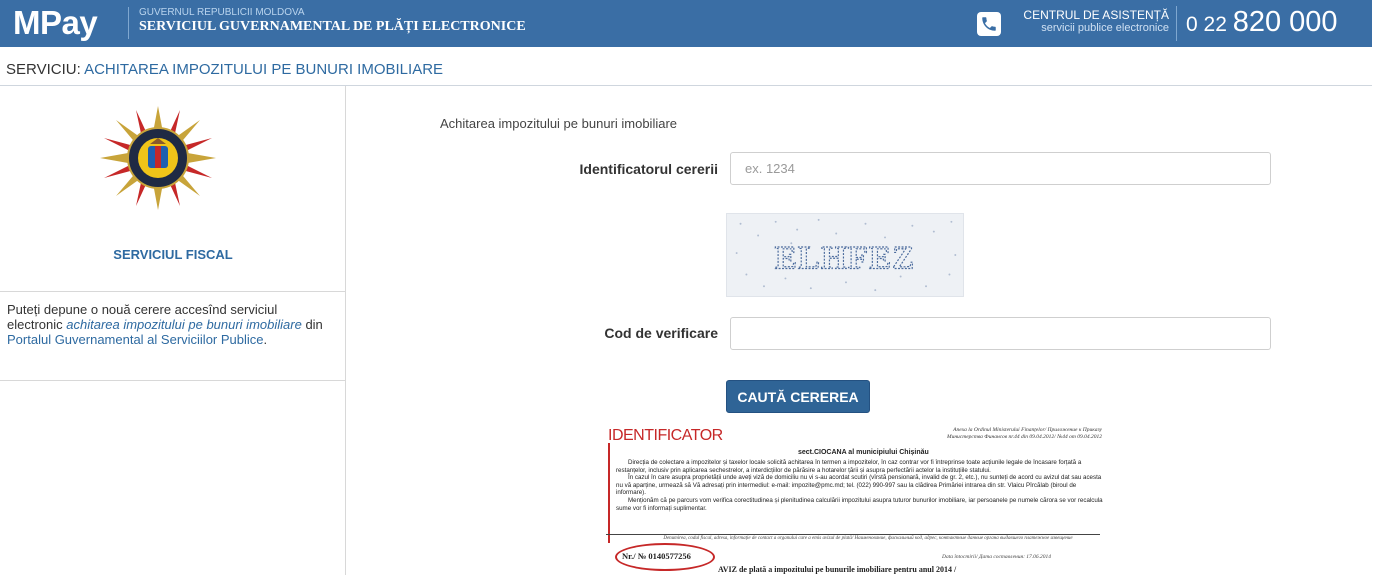 This screenshot has height=575, width=1382. I want to click on government-name: GUVERNUL REPUBLICII MOLDOVA, so click(222, 12).